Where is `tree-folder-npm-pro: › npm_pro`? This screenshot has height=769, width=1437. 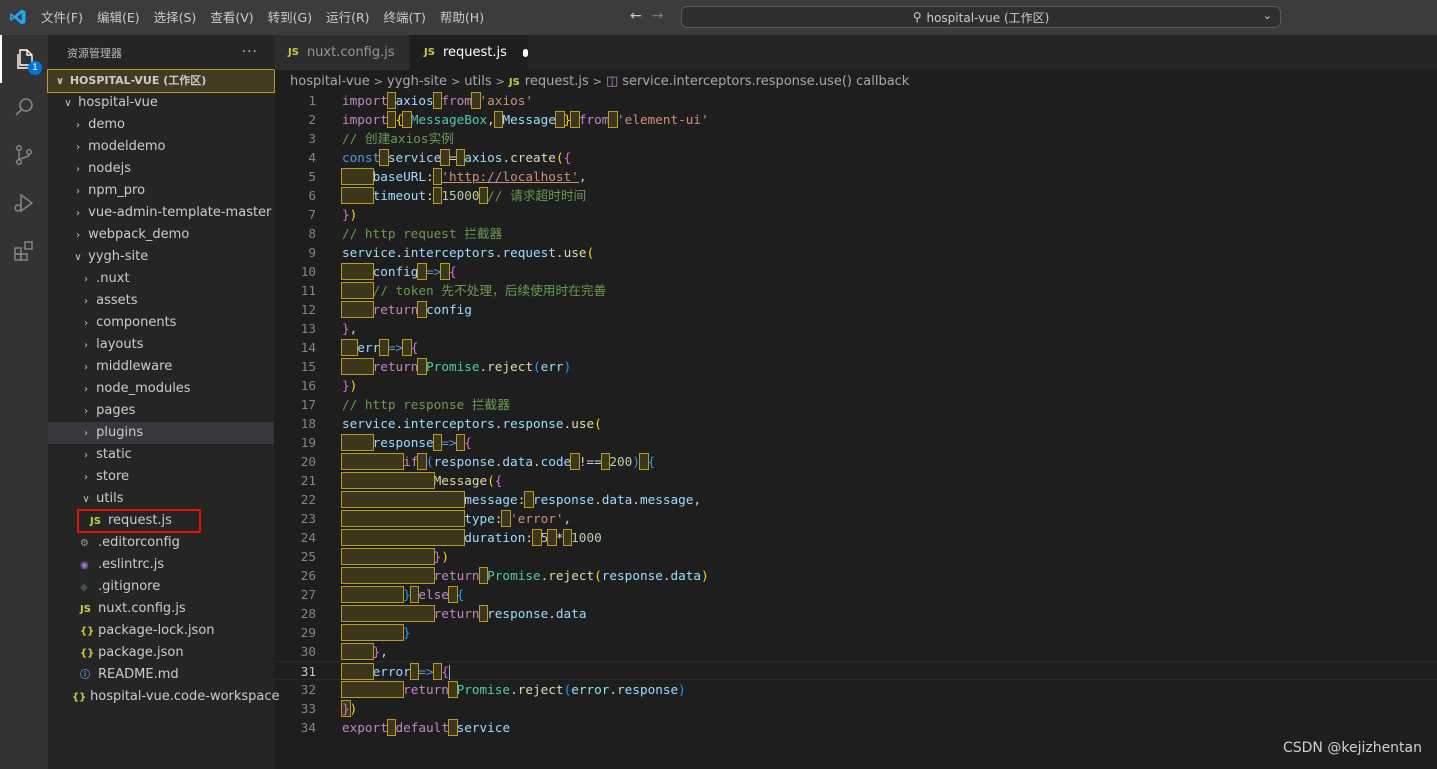
tree-folder-npm-pro: › npm_pro is located at coordinates (161, 191).